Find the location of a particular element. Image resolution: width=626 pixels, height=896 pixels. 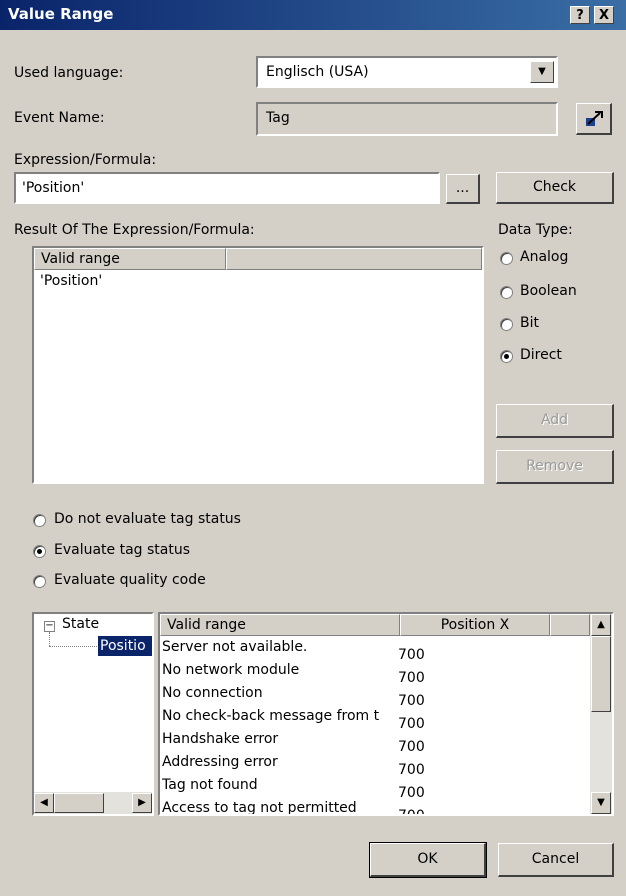

radio-boolean is located at coordinates (506, 292).